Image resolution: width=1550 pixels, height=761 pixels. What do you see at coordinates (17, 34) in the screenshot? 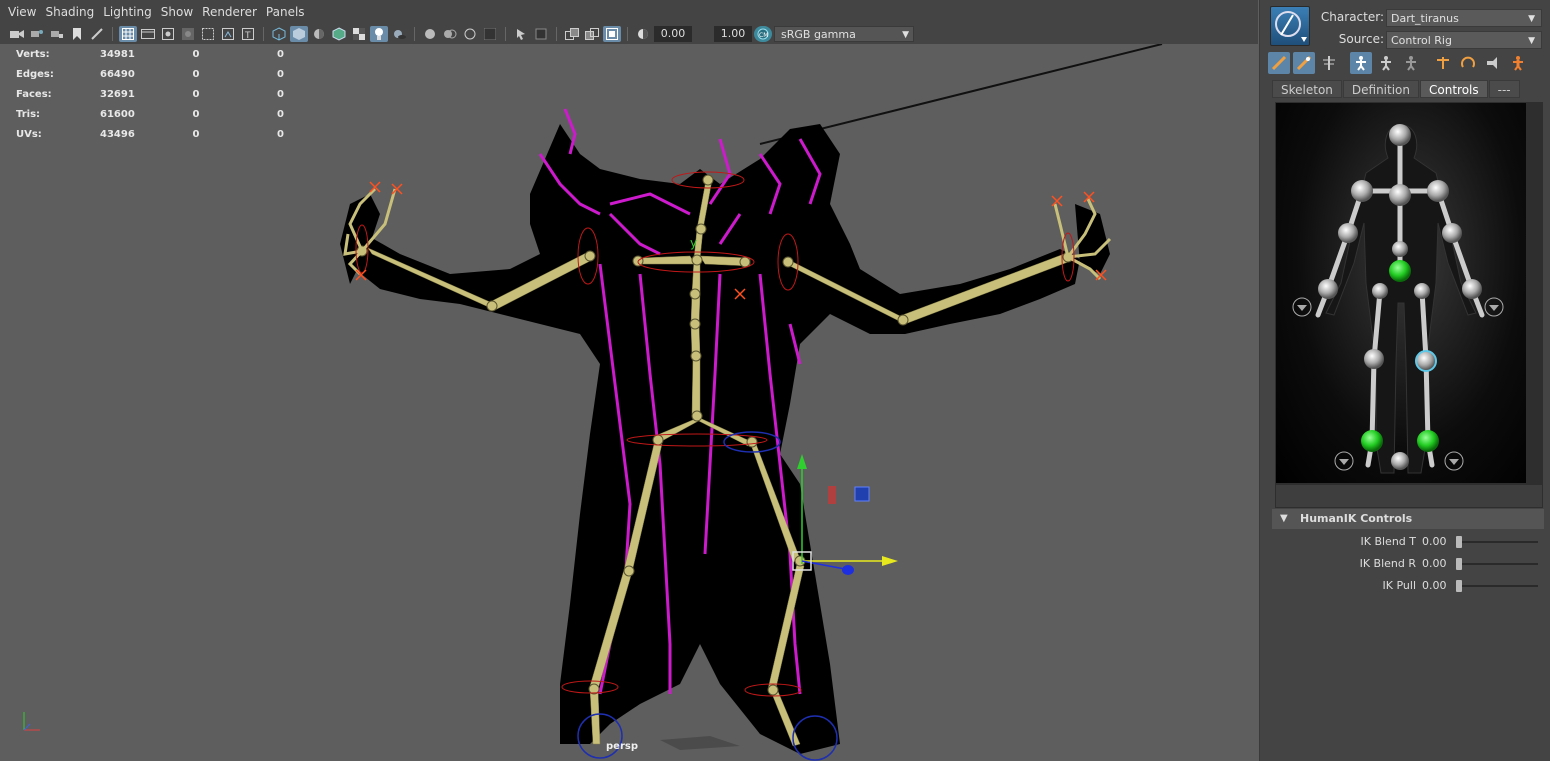
I see `camera-select-icon` at bounding box center [17, 34].